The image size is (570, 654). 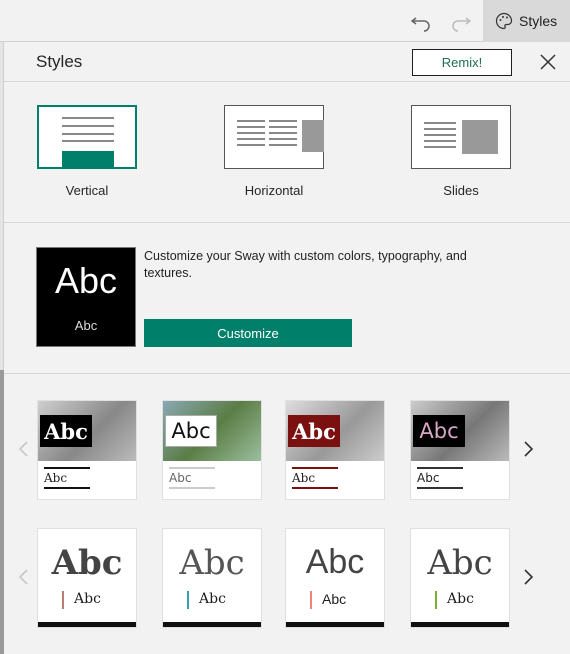 What do you see at coordinates (504, 21) in the screenshot?
I see `palette-icon` at bounding box center [504, 21].